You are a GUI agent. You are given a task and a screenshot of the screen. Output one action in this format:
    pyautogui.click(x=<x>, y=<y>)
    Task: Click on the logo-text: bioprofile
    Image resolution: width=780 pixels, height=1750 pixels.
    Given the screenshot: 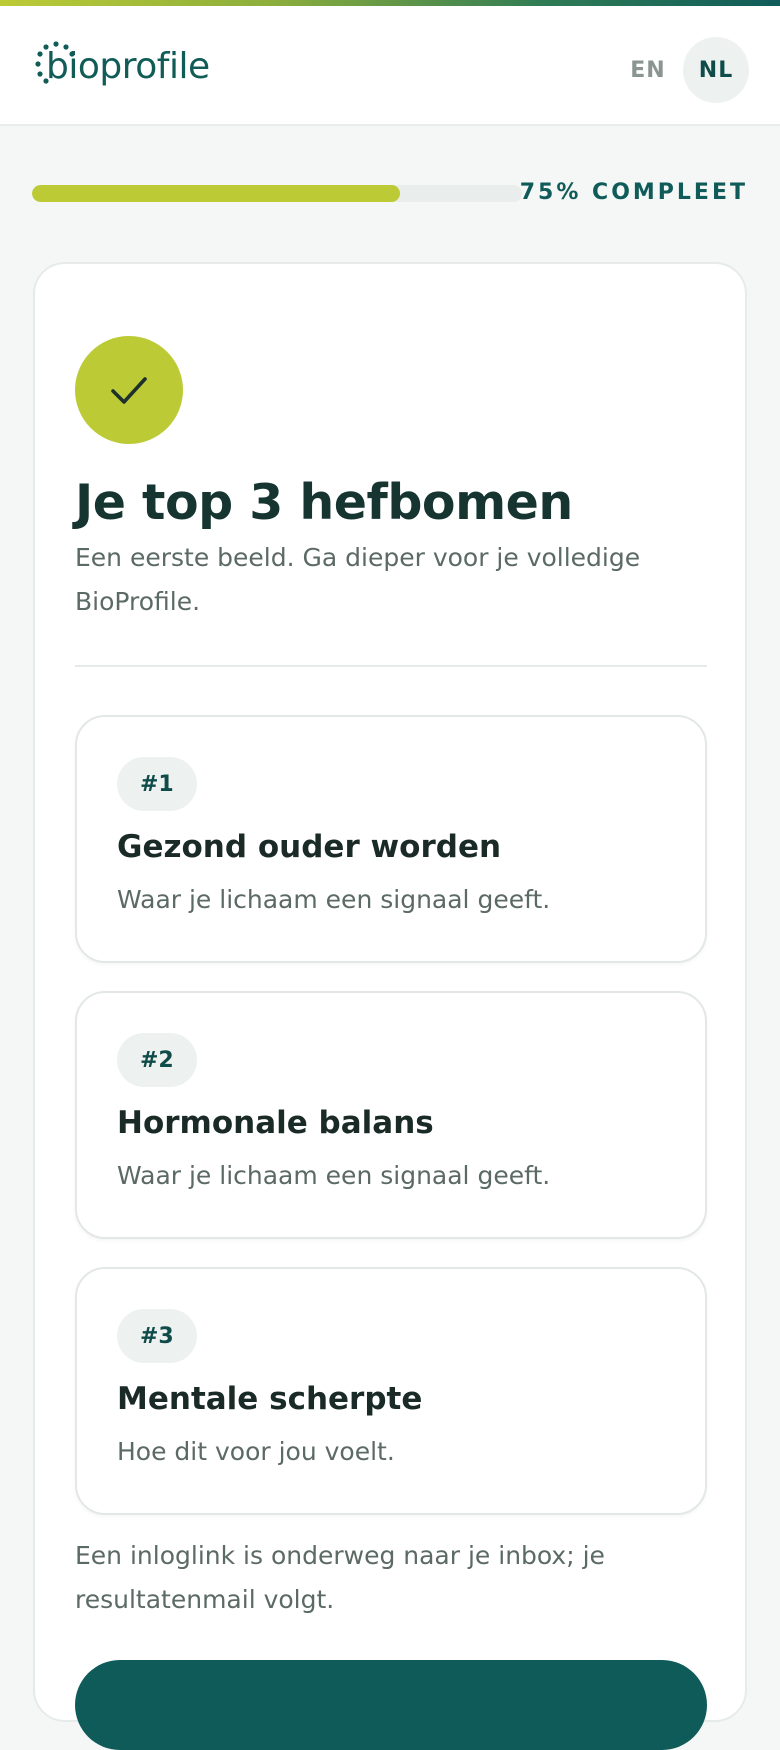 What is the action you would take?
    pyautogui.click(x=128, y=66)
    